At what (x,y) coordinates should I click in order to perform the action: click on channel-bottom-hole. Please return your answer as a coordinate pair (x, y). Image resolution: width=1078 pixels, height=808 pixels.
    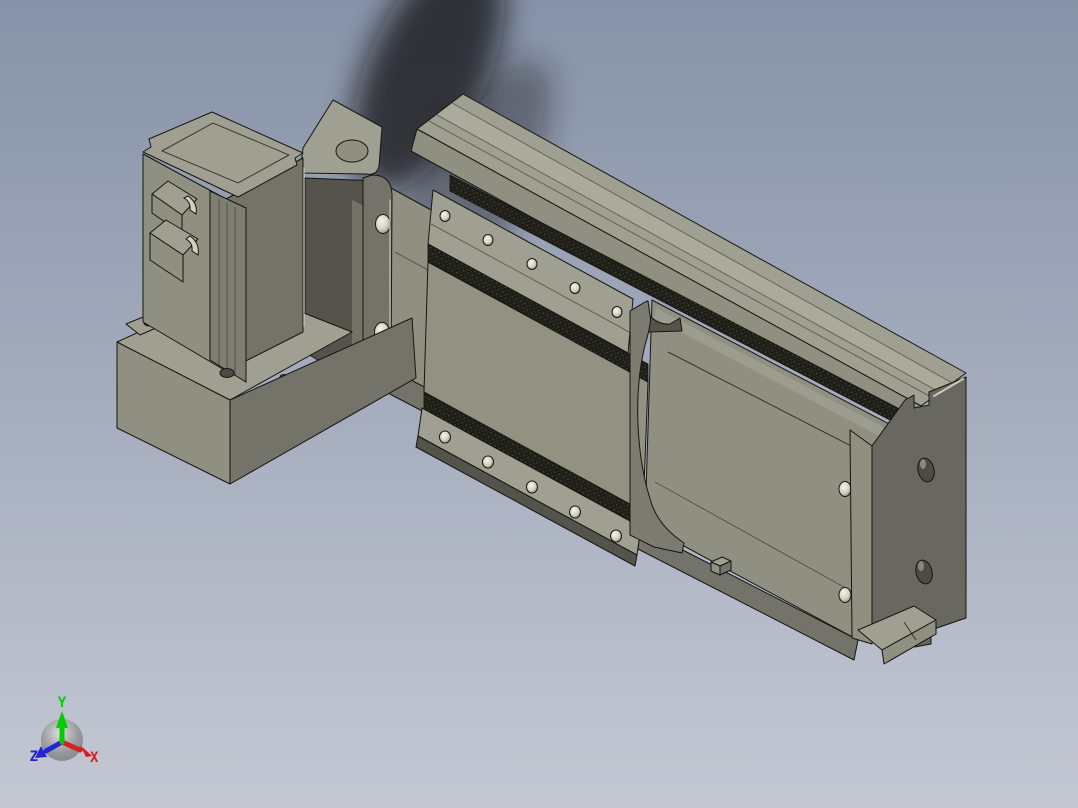
    Looking at the image, I should click on (227, 373).